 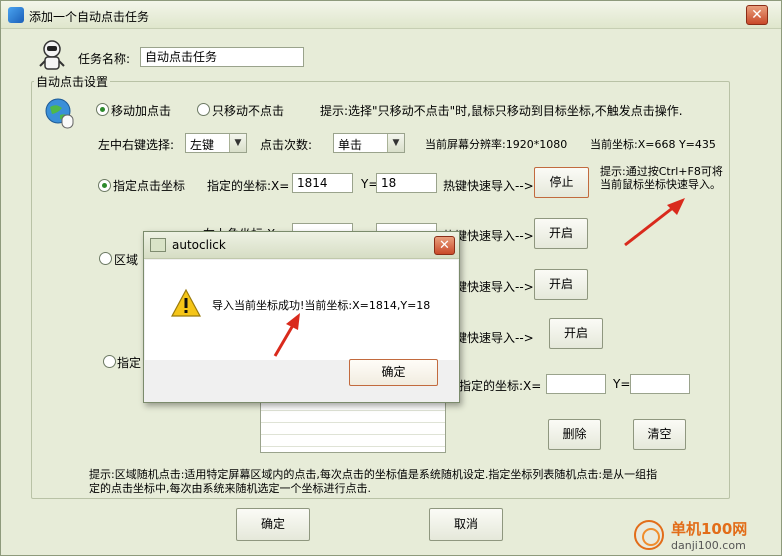 What do you see at coordinates (576, 333) in the screenshot?
I see `open-button-3: 开启` at bounding box center [576, 333].